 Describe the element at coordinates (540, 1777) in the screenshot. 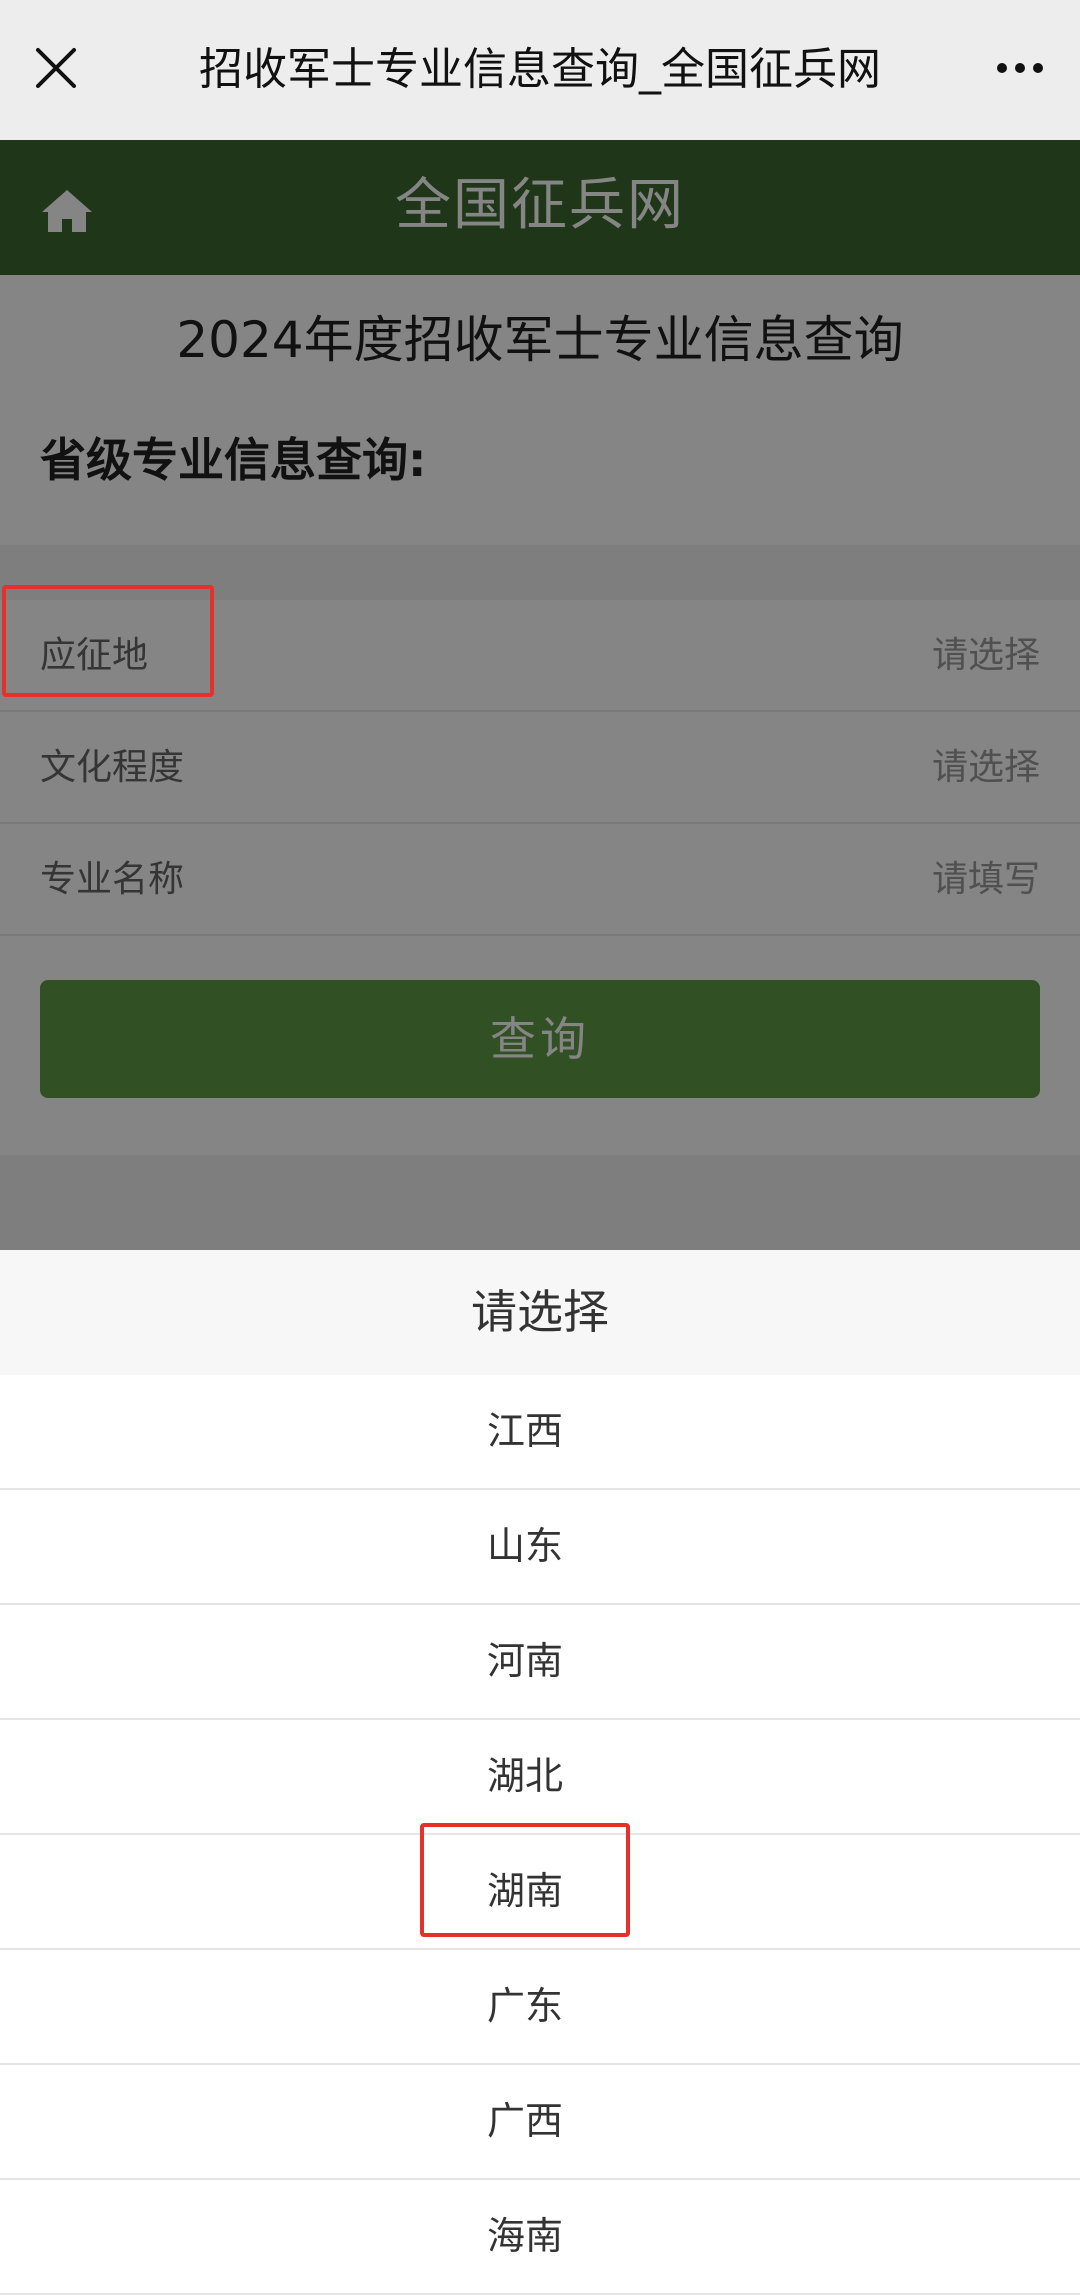

I see `picker-option: 湖北` at that location.